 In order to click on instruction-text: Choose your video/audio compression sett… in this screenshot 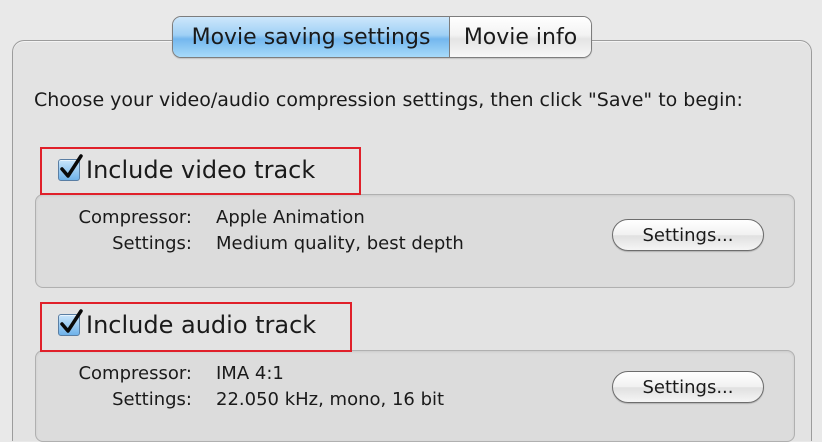, I will do `click(388, 100)`.